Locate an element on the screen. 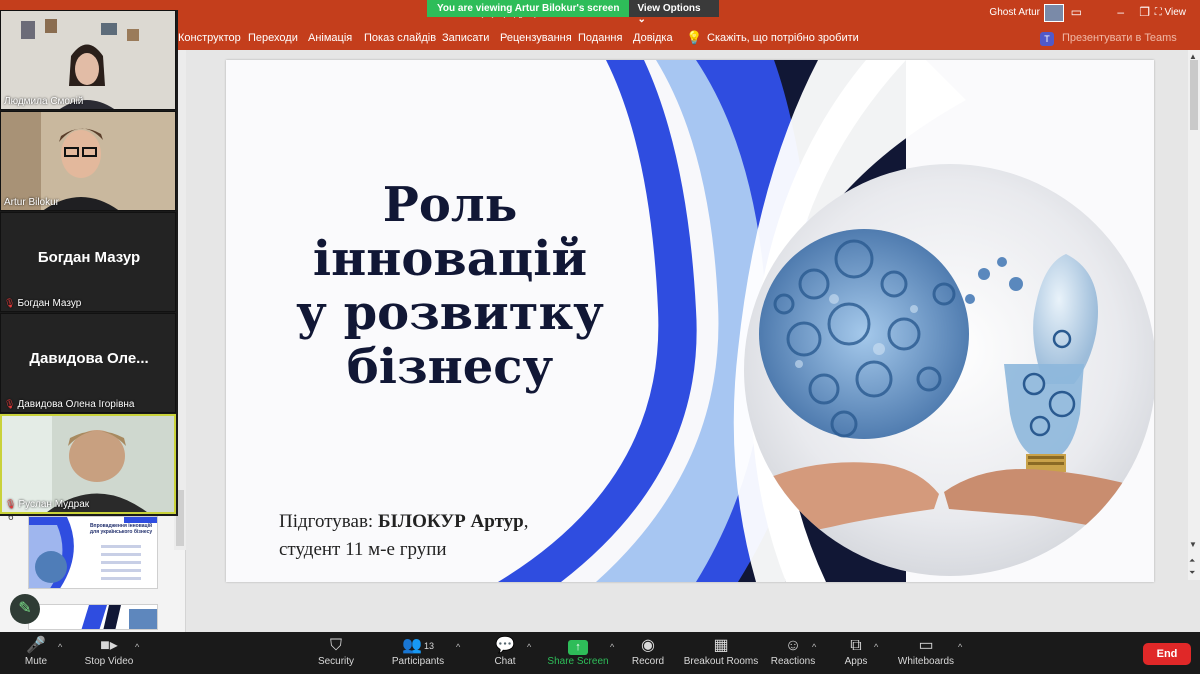  tab-view: Подання is located at coordinates (600, 38).